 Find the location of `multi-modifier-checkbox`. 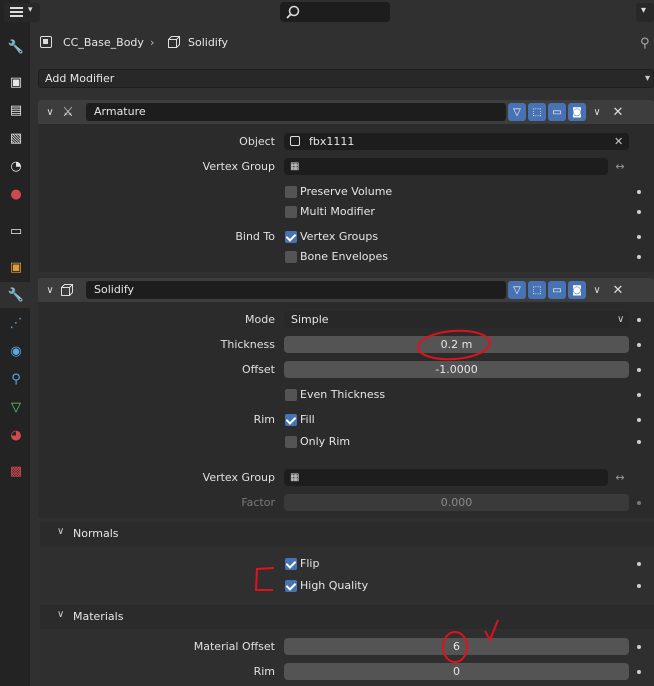

multi-modifier-checkbox is located at coordinates (291, 212).